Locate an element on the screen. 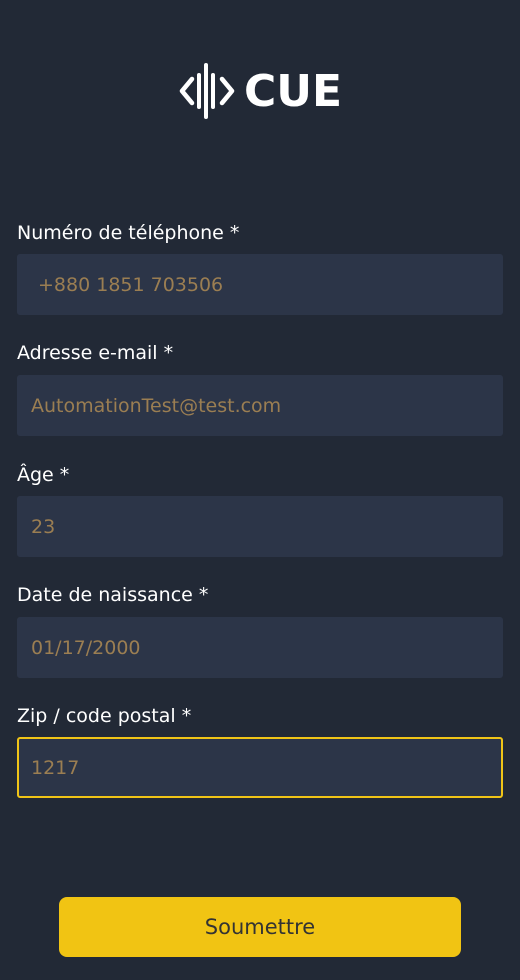 The width and height of the screenshot is (520, 980). phone-field is located at coordinates (260, 284).